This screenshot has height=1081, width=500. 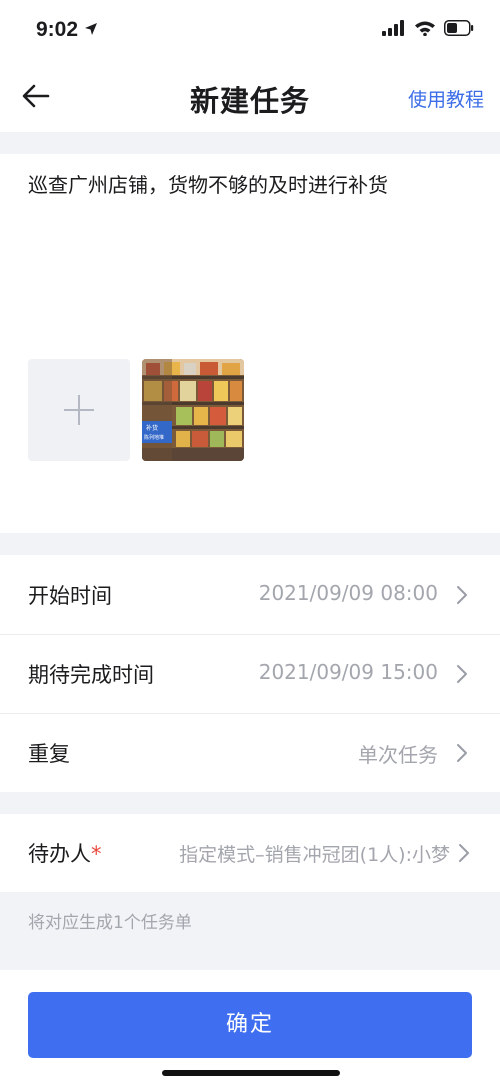 What do you see at coordinates (57, 29) in the screenshot?
I see `status-time: 9:02` at bounding box center [57, 29].